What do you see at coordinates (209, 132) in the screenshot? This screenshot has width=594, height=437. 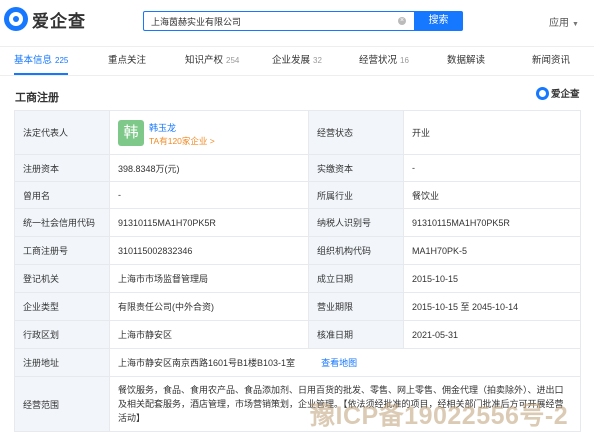 I see `legal-rep-cell: 韩 韩玉龙 TA有120家企业 >` at bounding box center [209, 132].